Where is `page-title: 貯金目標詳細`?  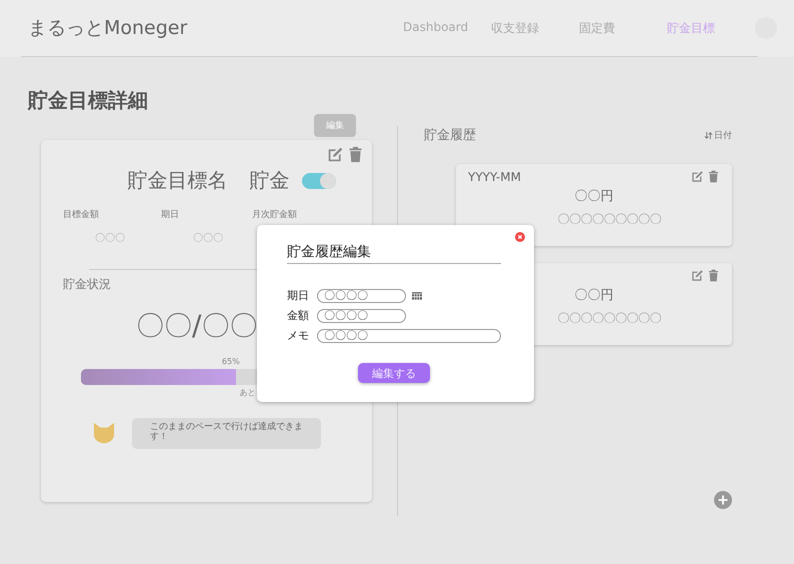 page-title: 貯金目標詳細 is located at coordinates (88, 100).